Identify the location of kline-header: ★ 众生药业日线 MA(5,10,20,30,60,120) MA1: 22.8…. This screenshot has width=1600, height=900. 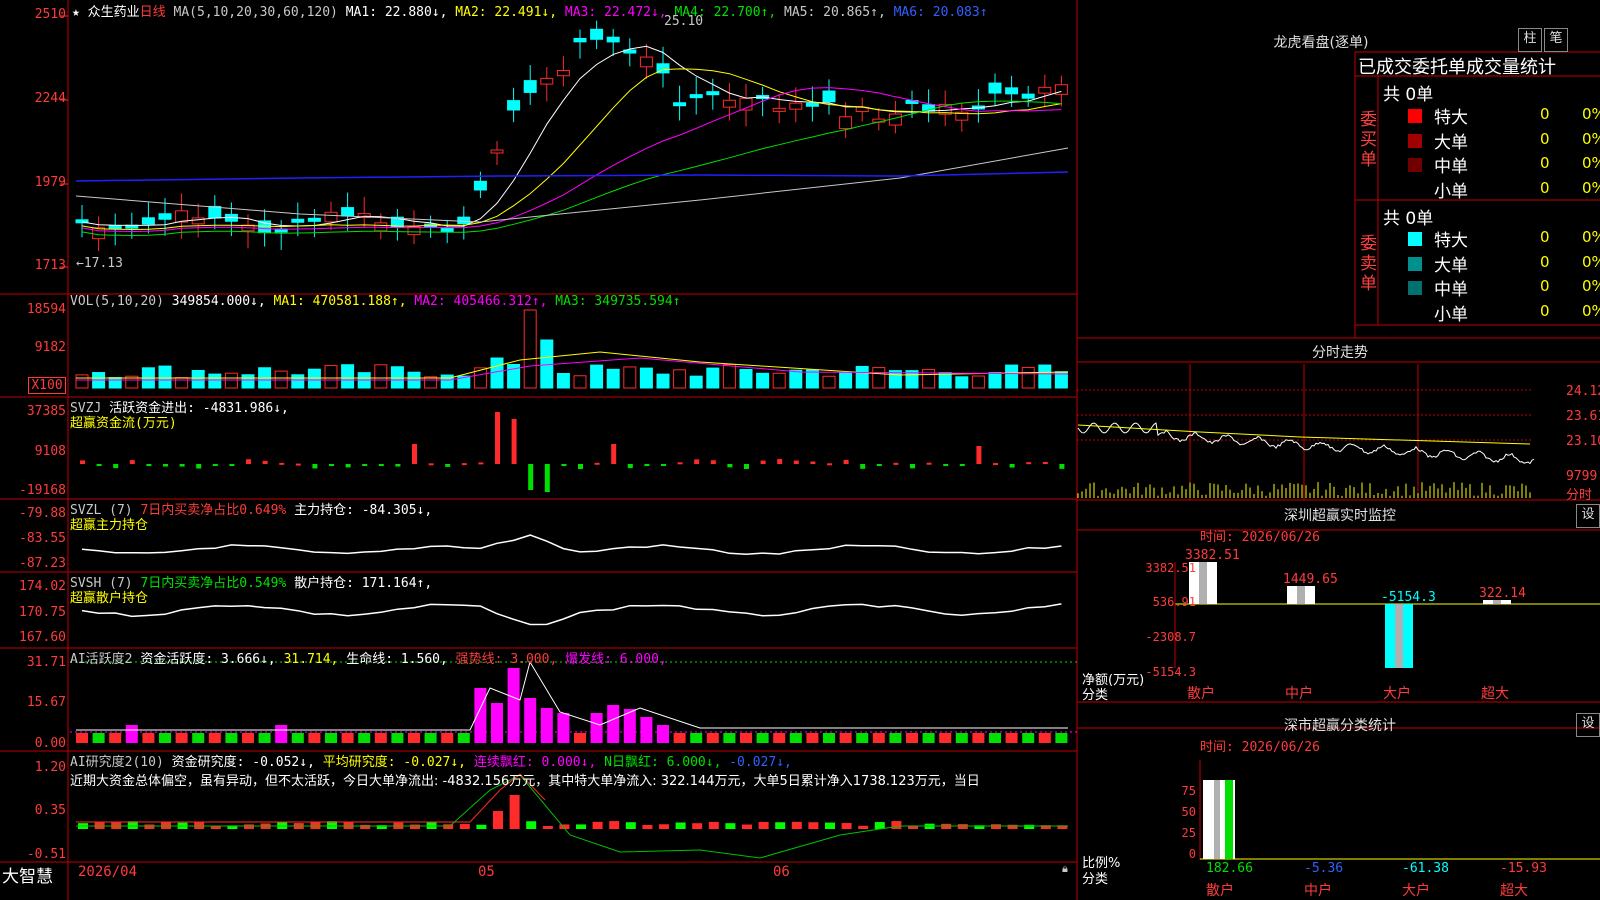
(530, 10).